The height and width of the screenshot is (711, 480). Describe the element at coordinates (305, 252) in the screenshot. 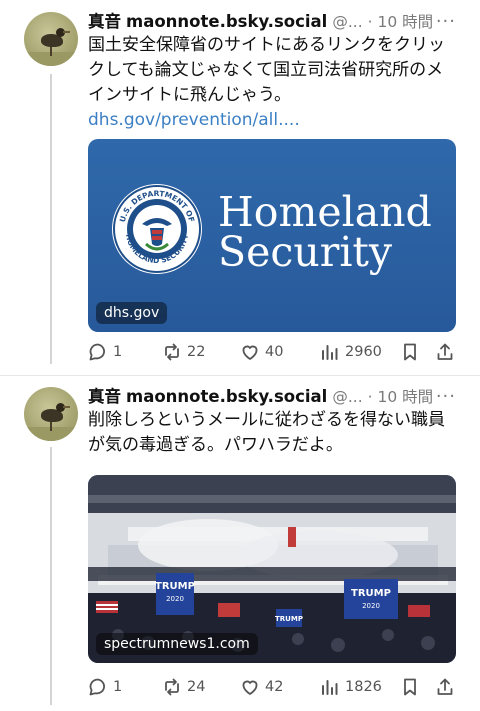

I see `wordmark-line-2: Security` at that location.